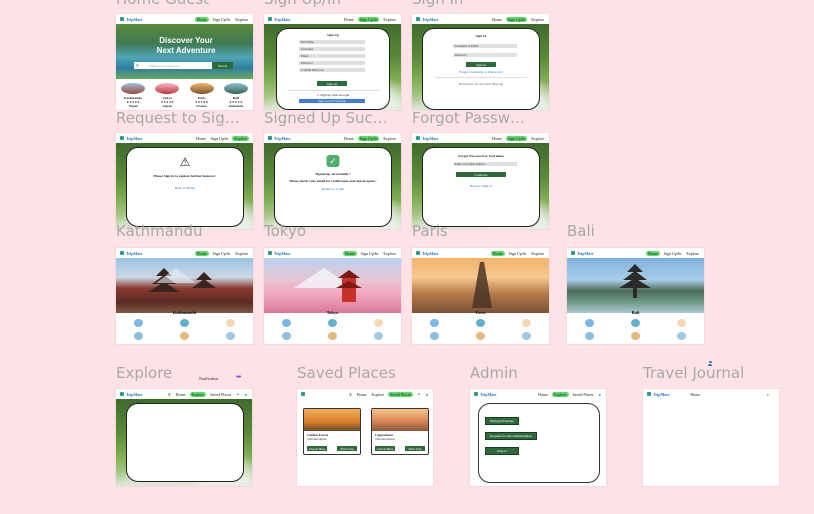  Describe the element at coordinates (332, 49) in the screenshot. I see `username-field: Username` at that location.